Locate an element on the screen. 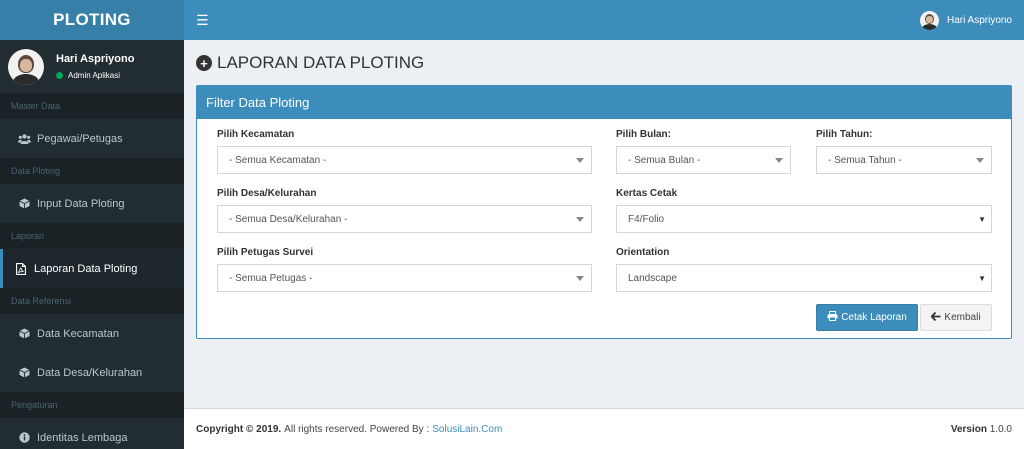  top-user-name: Hari Aspriyono is located at coordinates (979, 20).